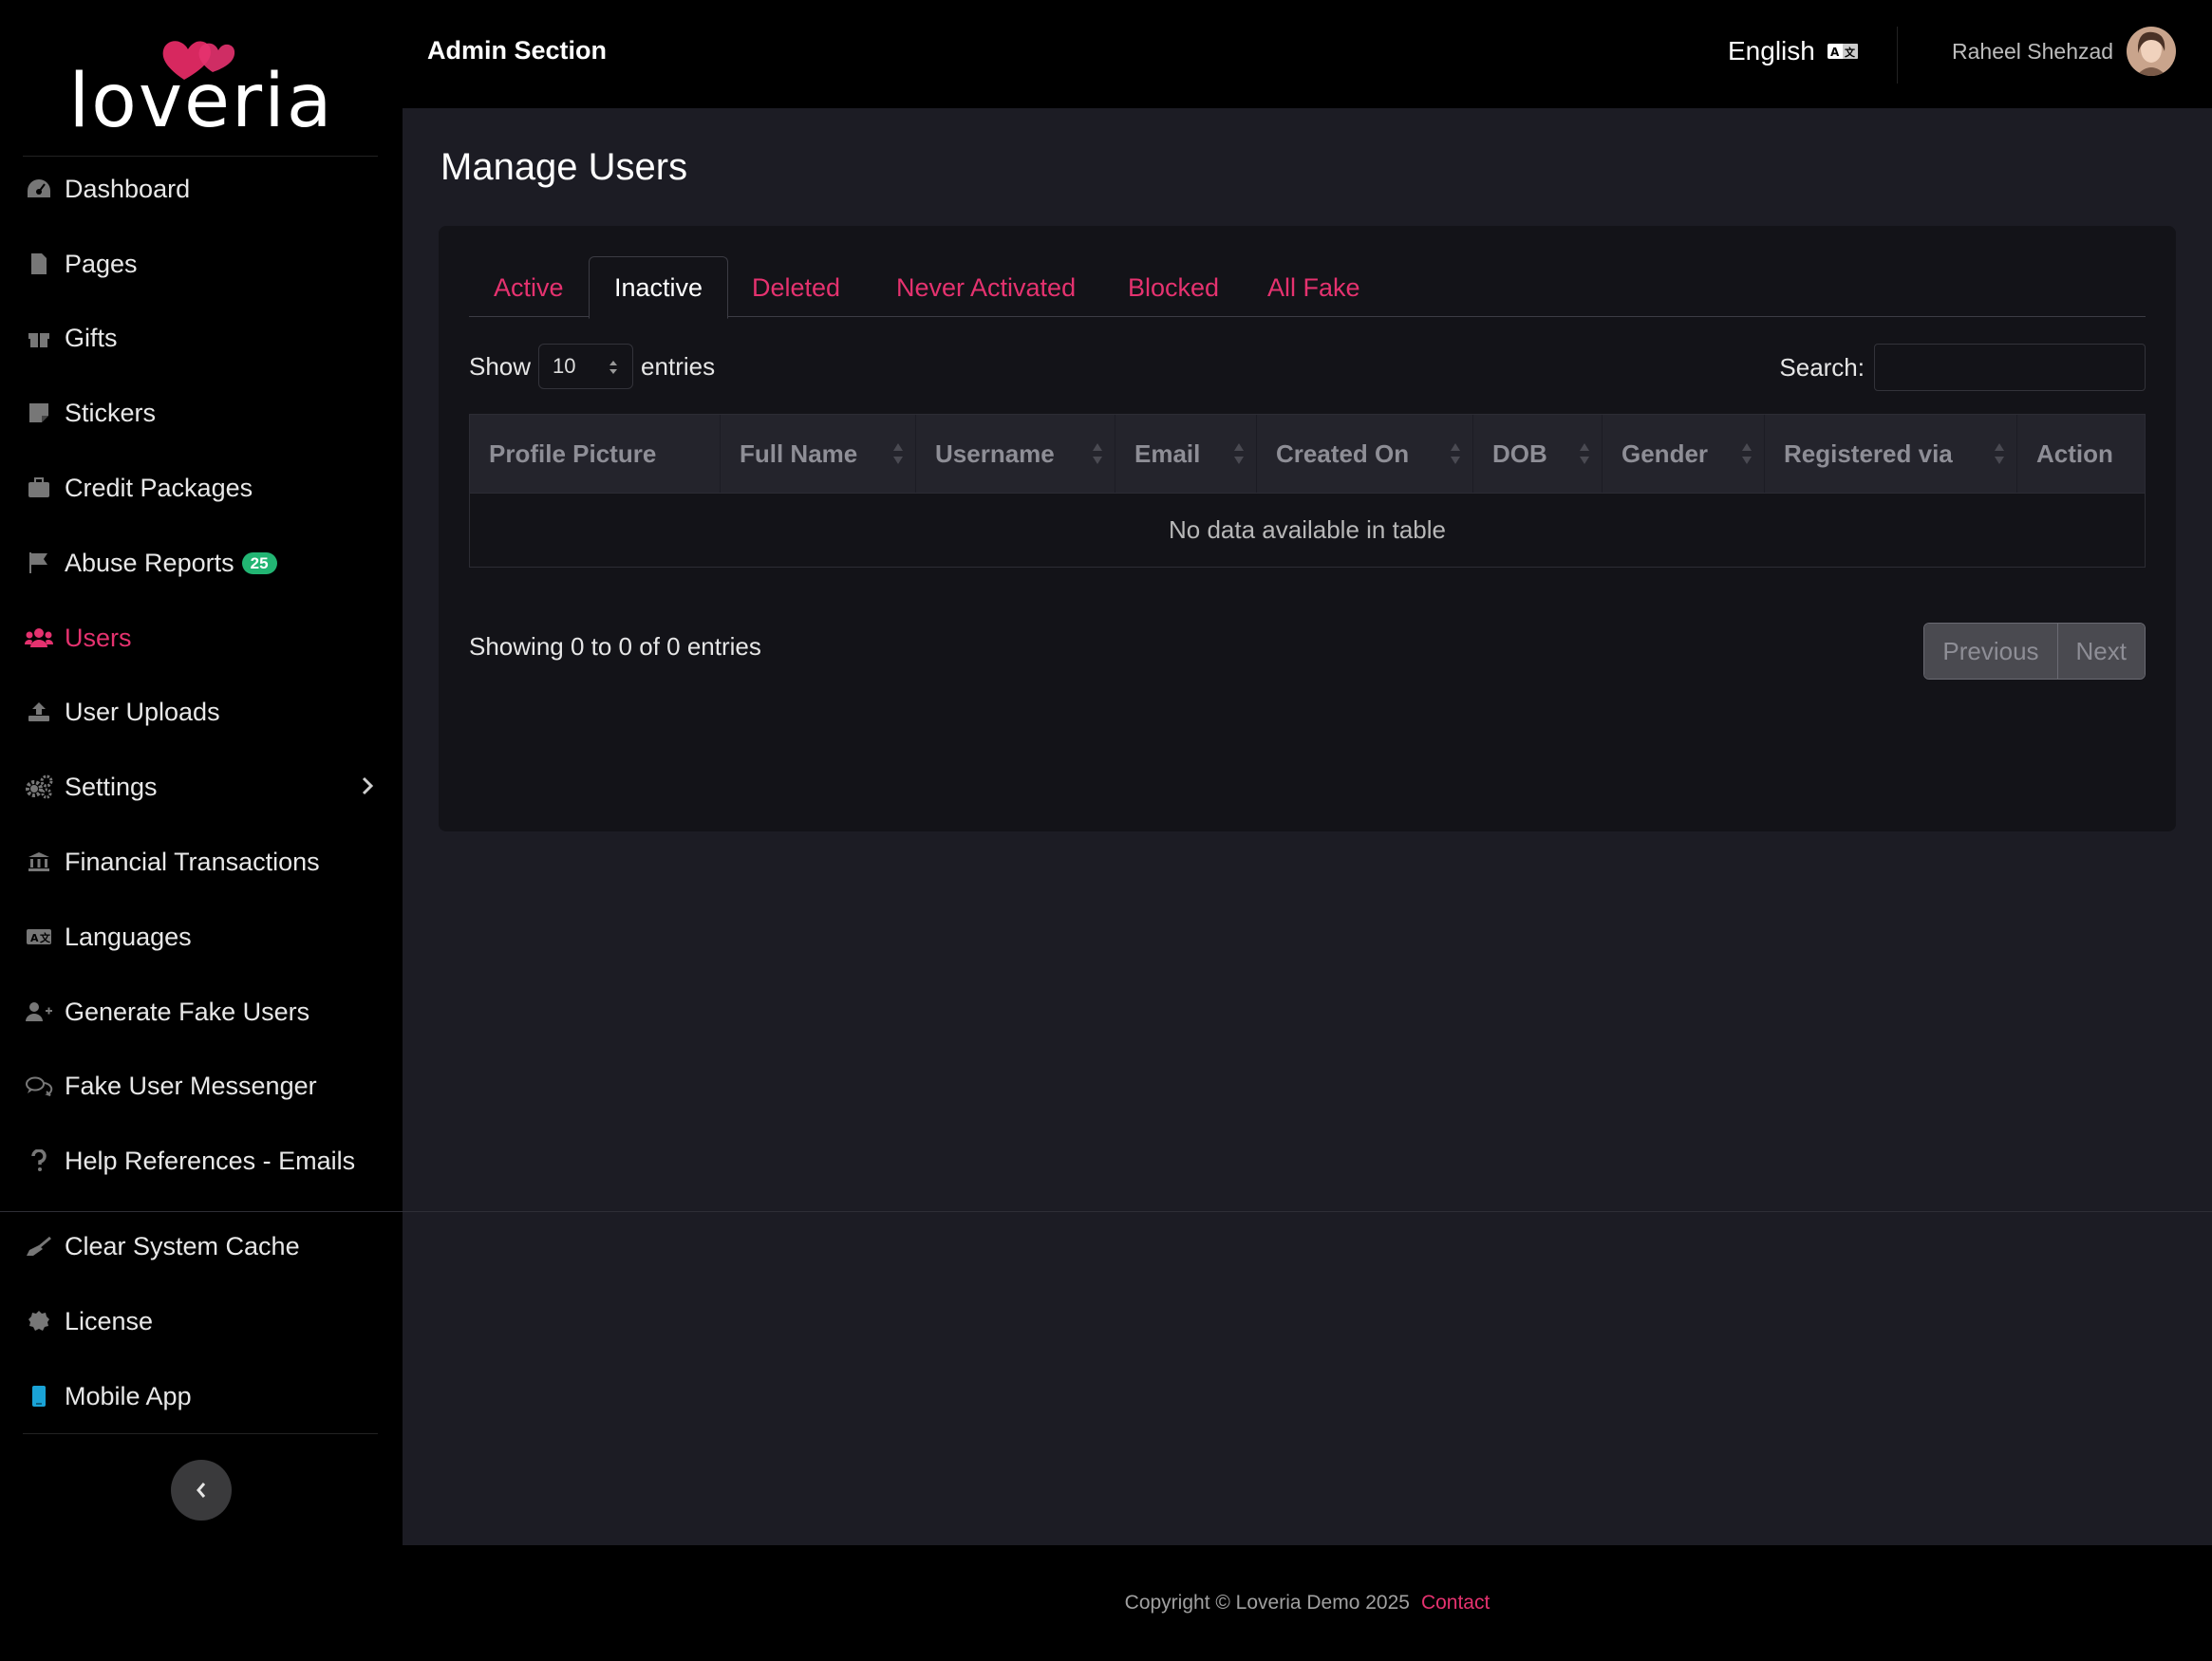 Image resolution: width=2212 pixels, height=1661 pixels. What do you see at coordinates (586, 366) in the screenshot?
I see `entries-per-page-select: 10` at bounding box center [586, 366].